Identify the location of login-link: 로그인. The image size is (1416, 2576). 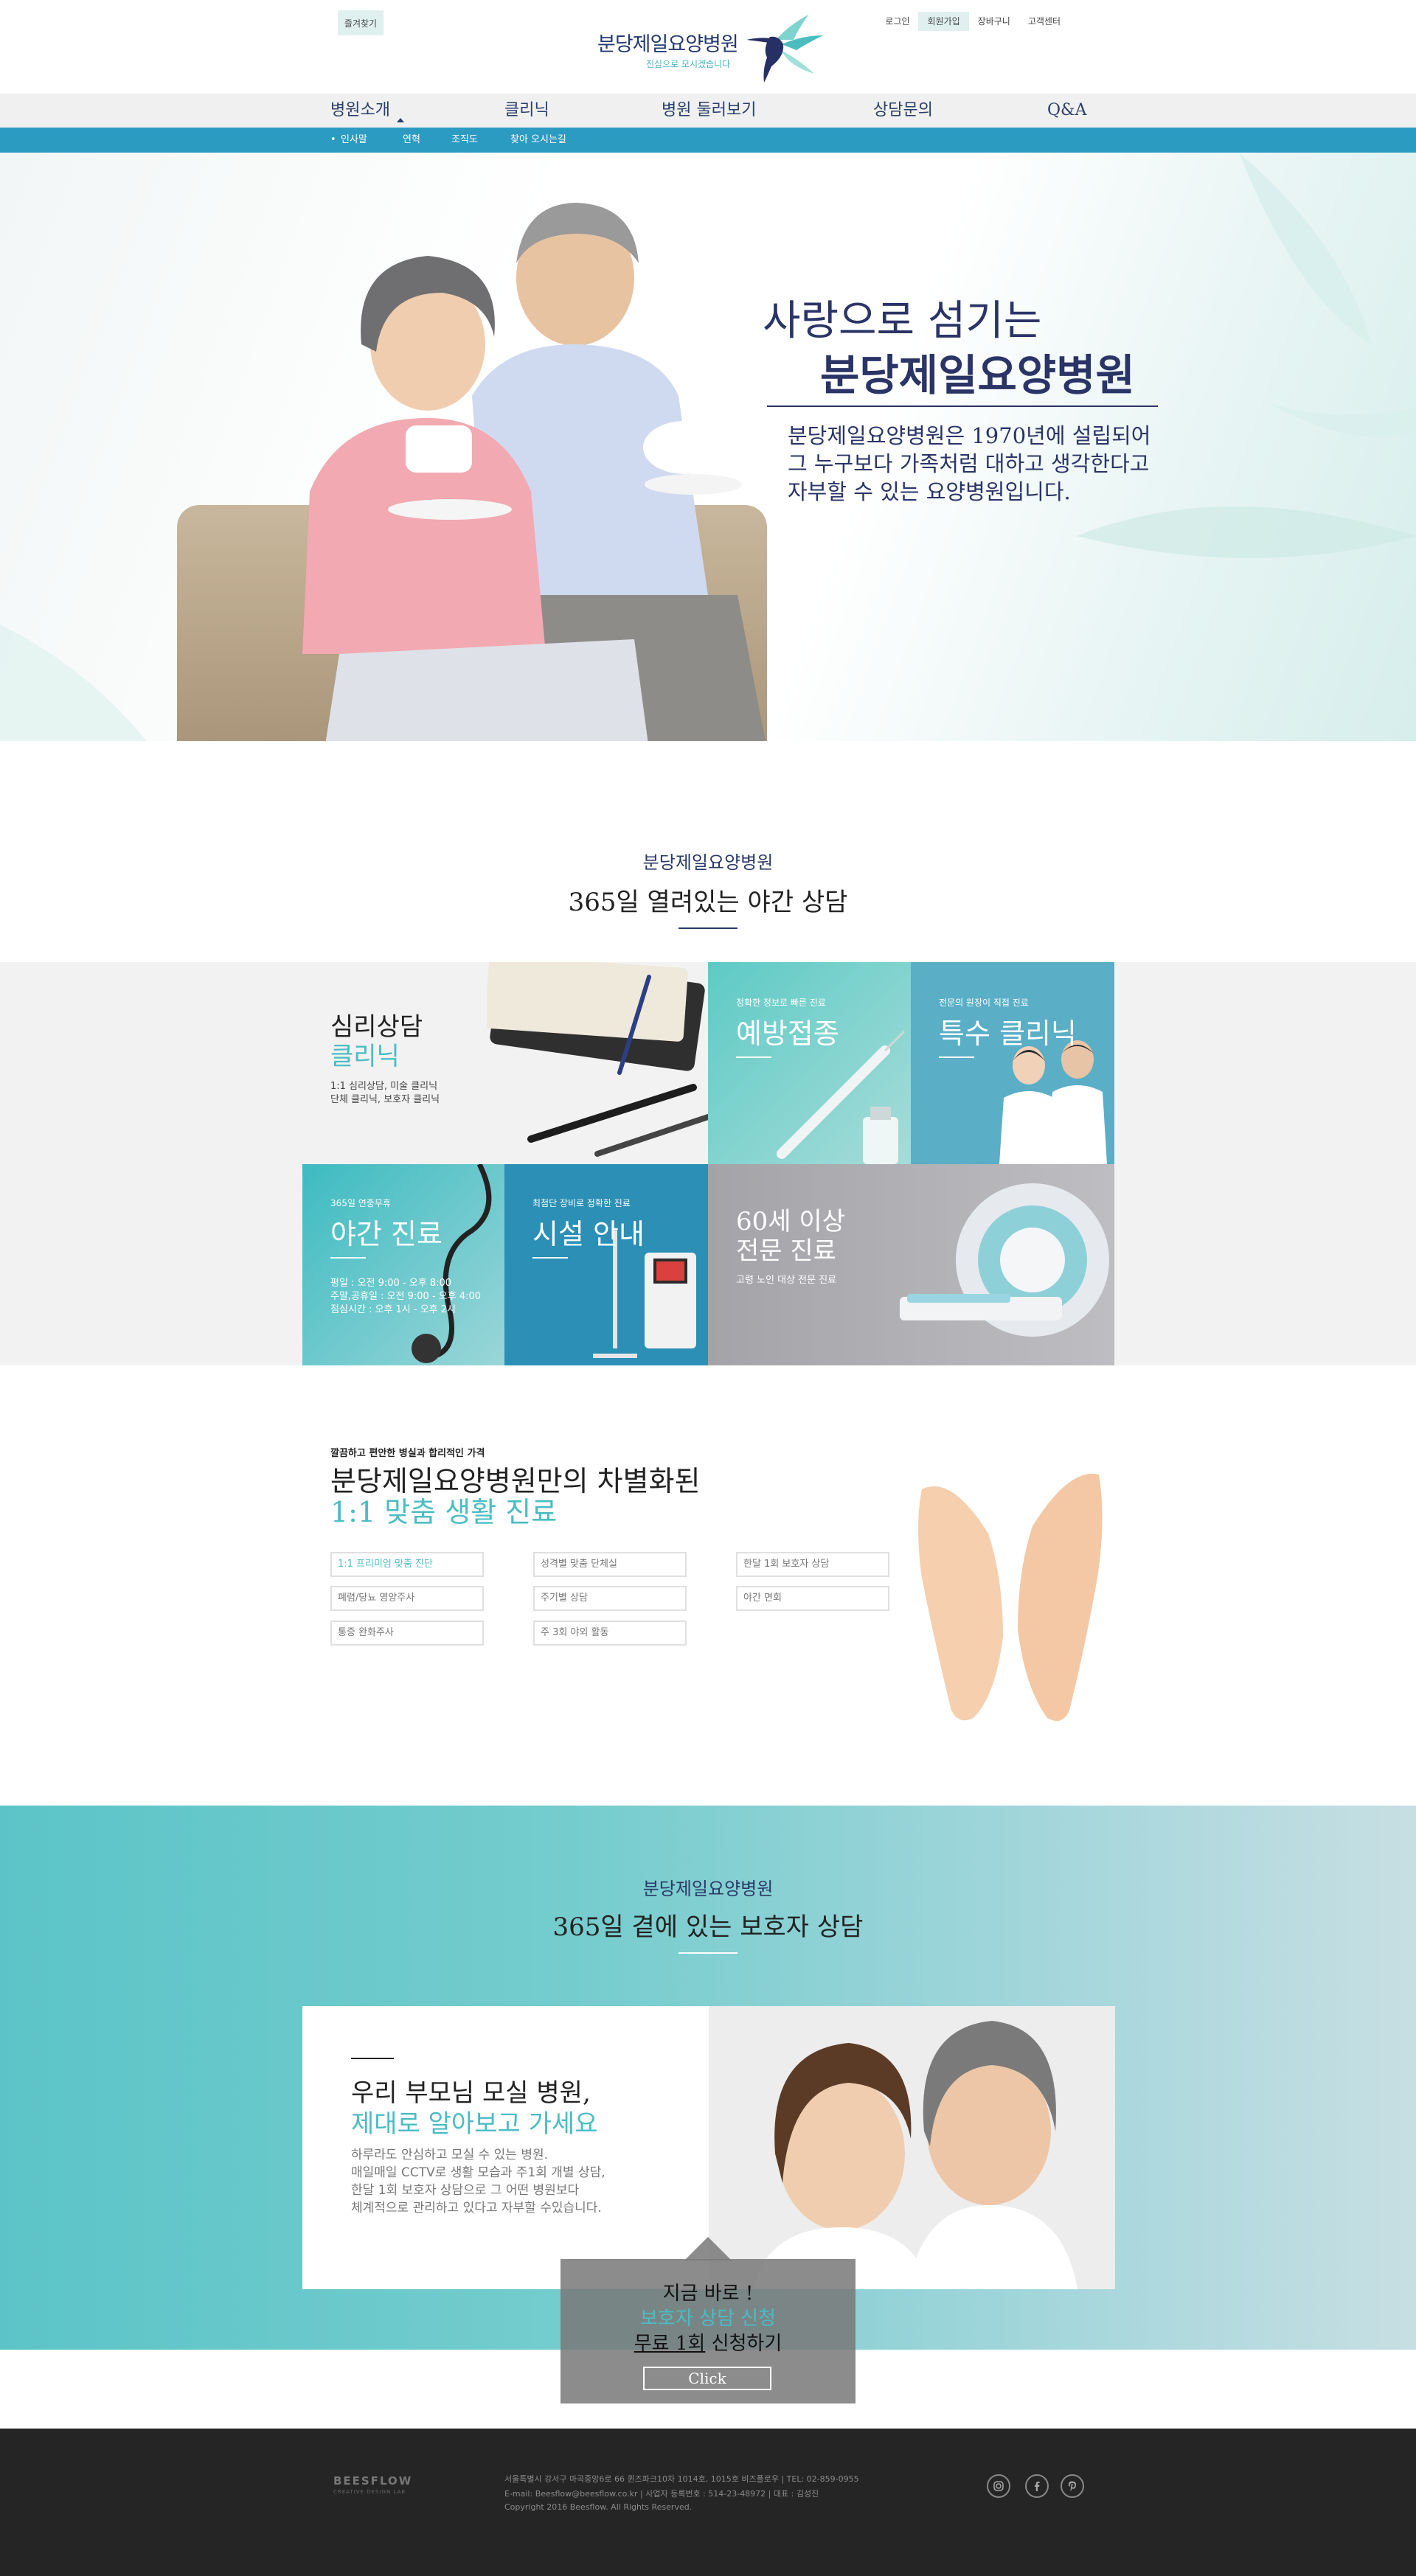
(897, 22).